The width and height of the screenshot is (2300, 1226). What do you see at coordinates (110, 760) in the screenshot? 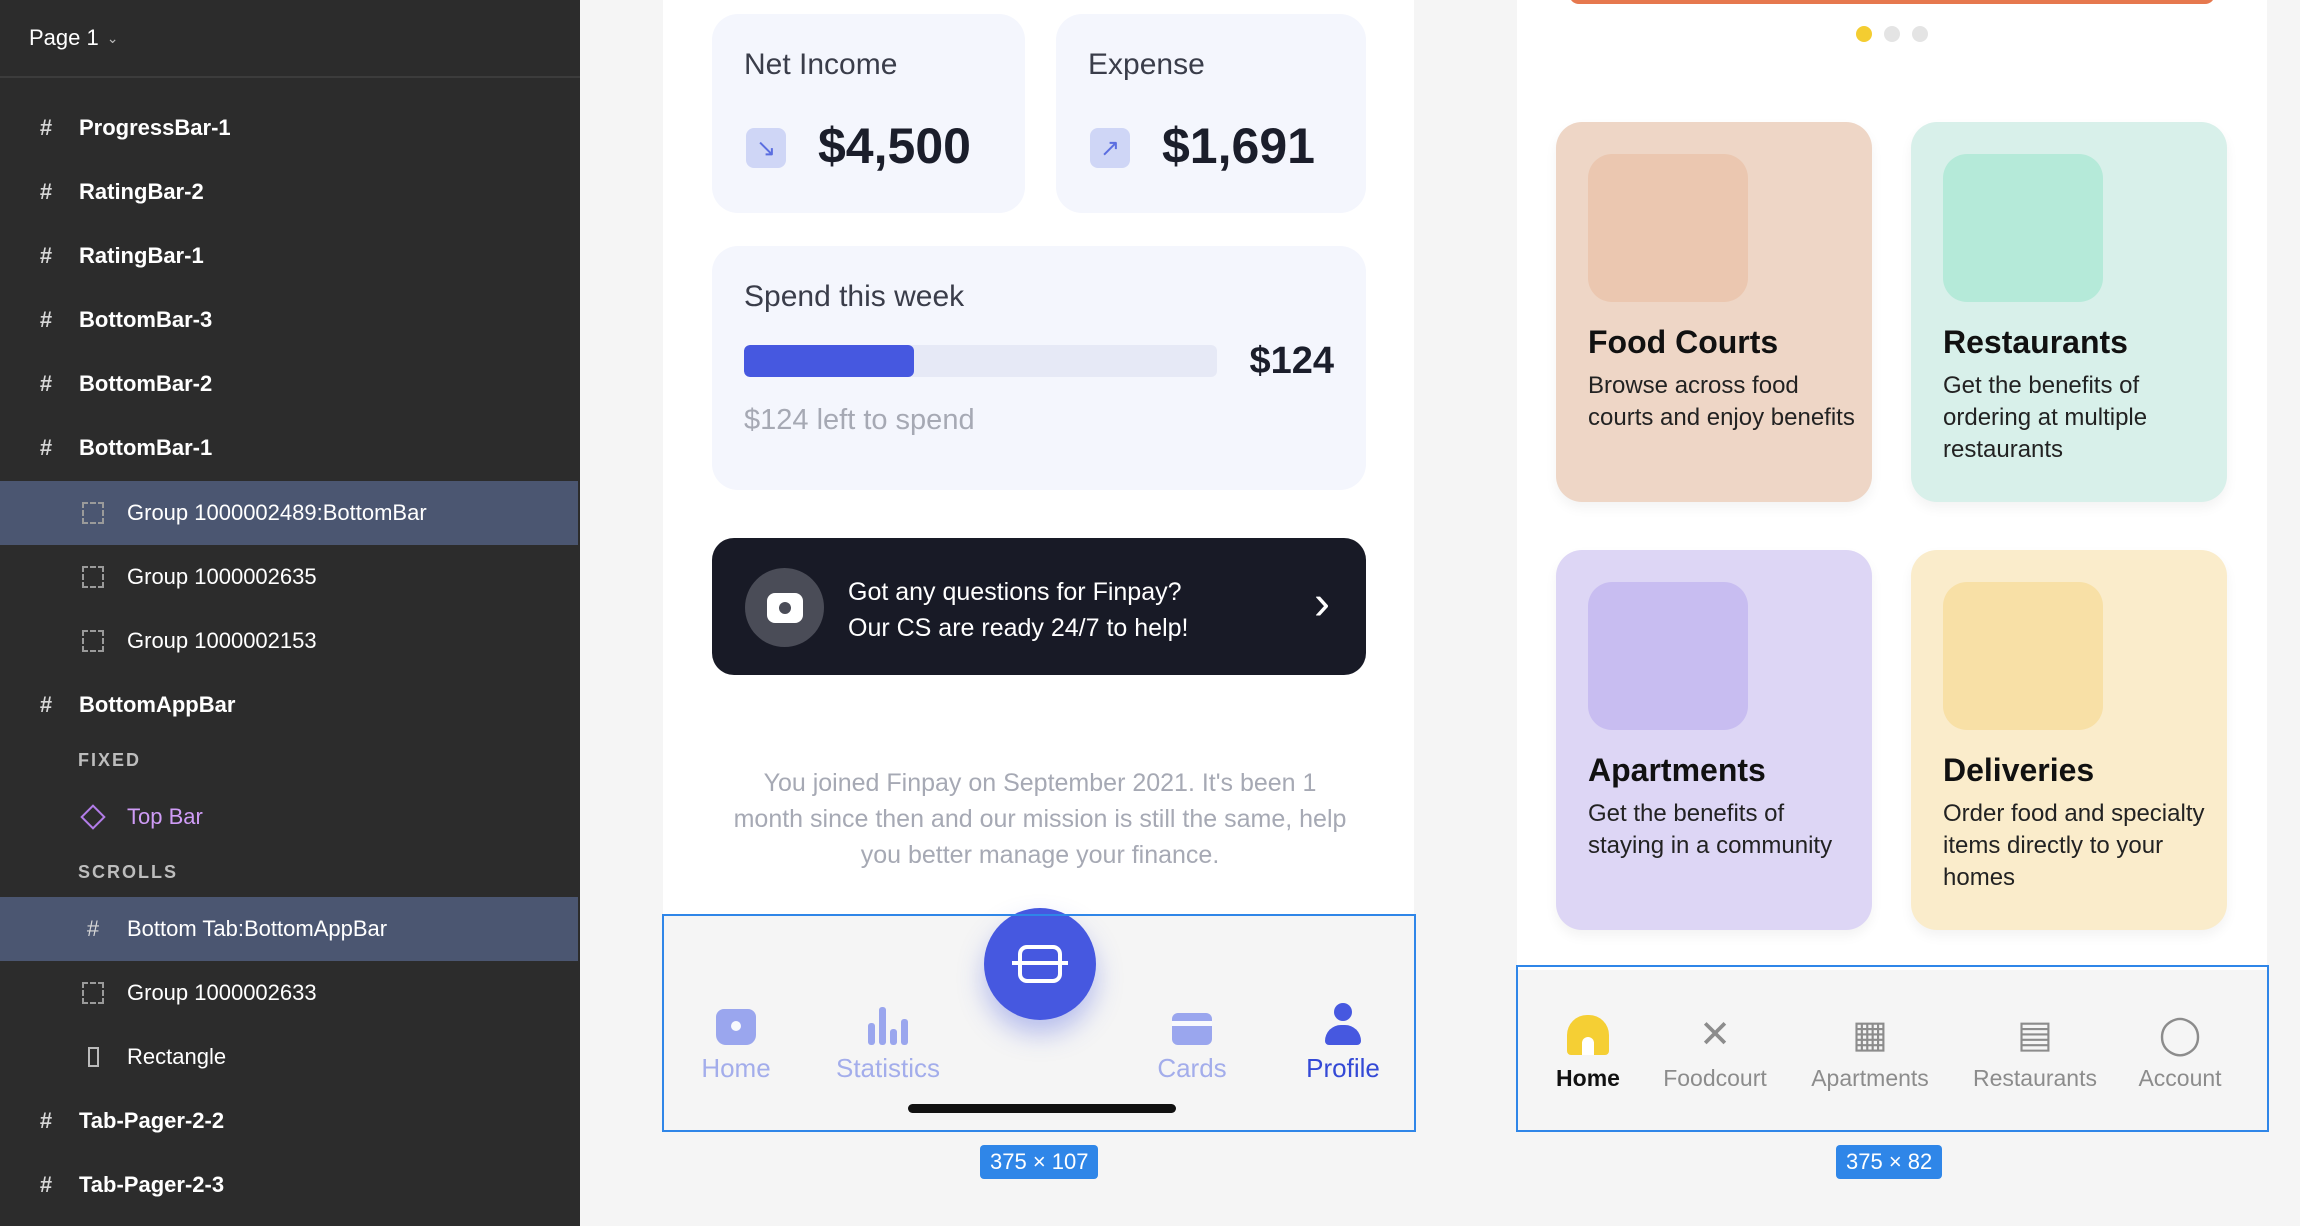
I see `section-label-fixed: FIXED` at bounding box center [110, 760].